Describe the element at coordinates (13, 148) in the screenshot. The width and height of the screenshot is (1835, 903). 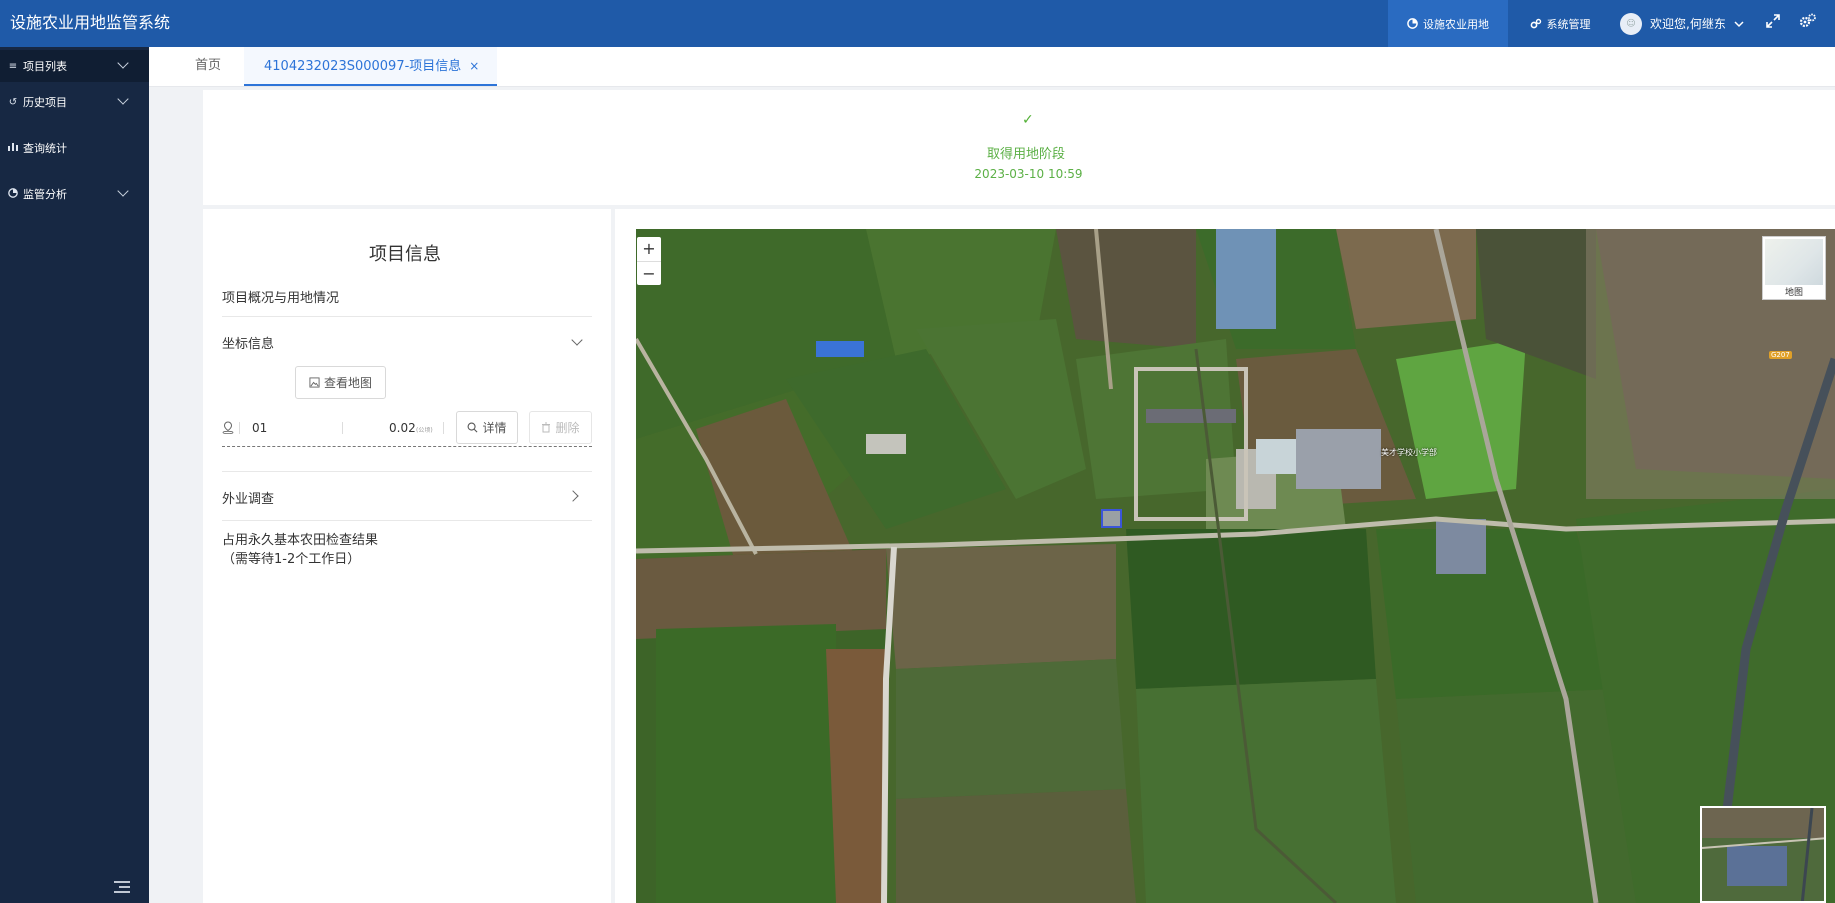
I see `bar-chart-icon` at that location.